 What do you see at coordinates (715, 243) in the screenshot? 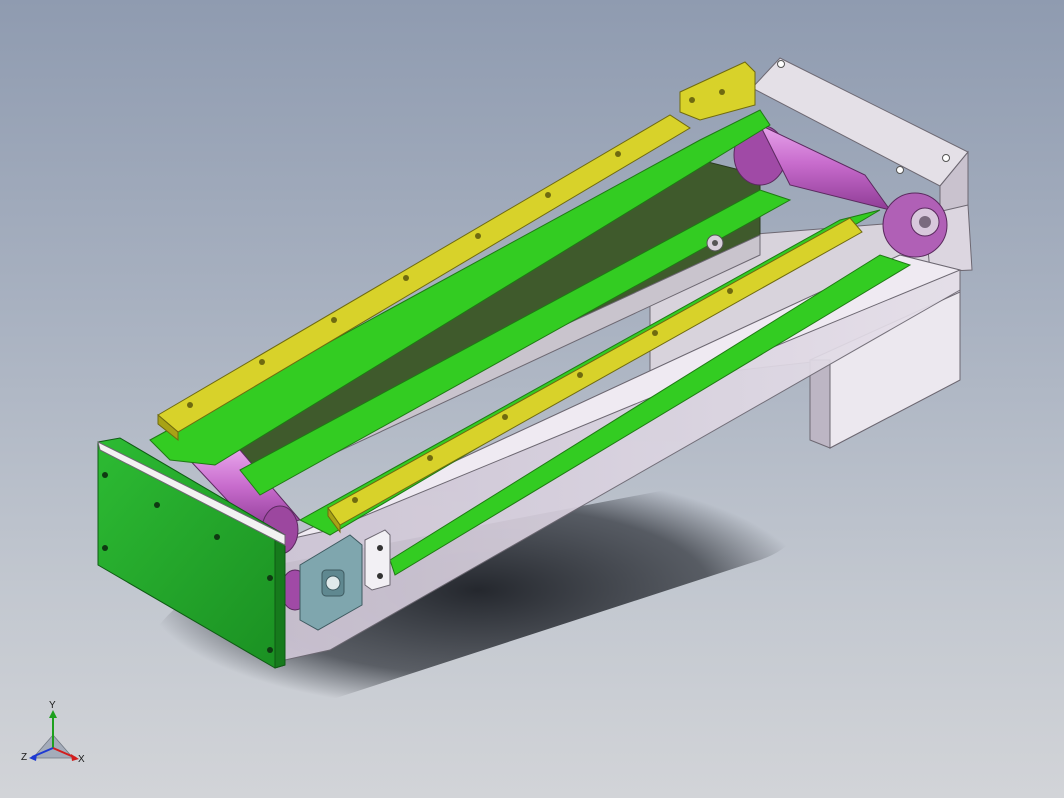
I see `inner-idler` at bounding box center [715, 243].